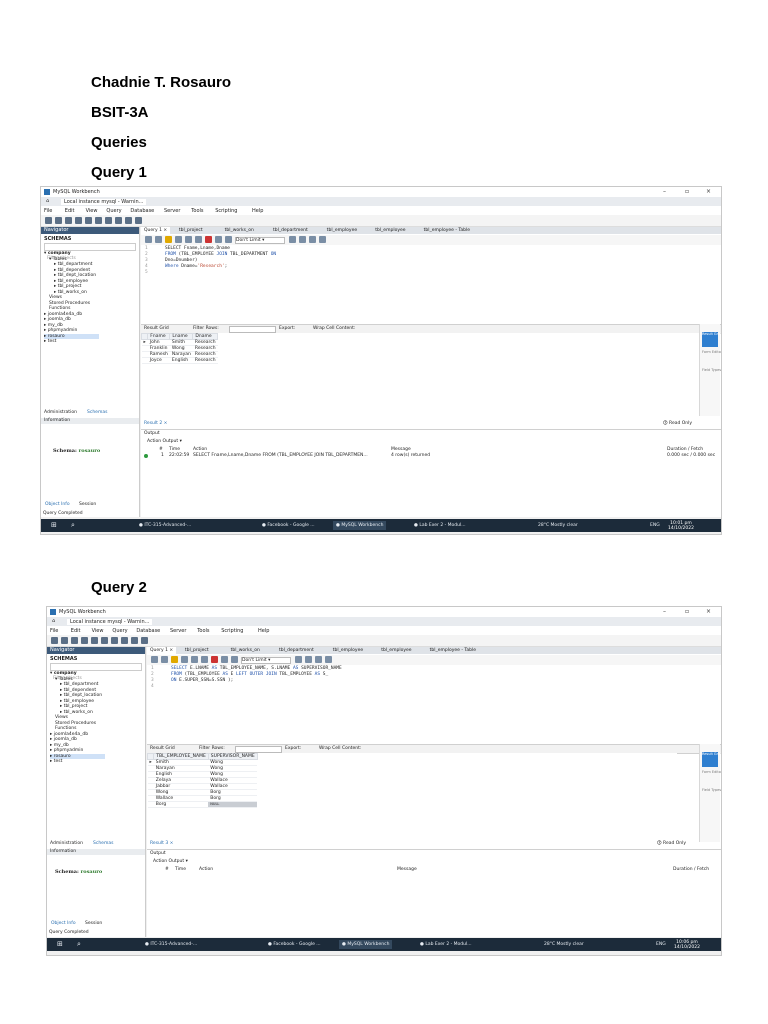 The height and width of the screenshot is (1024, 768). Describe the element at coordinates (396, 650) in the screenshot. I see `editor-tab: tbl_employee` at that location.